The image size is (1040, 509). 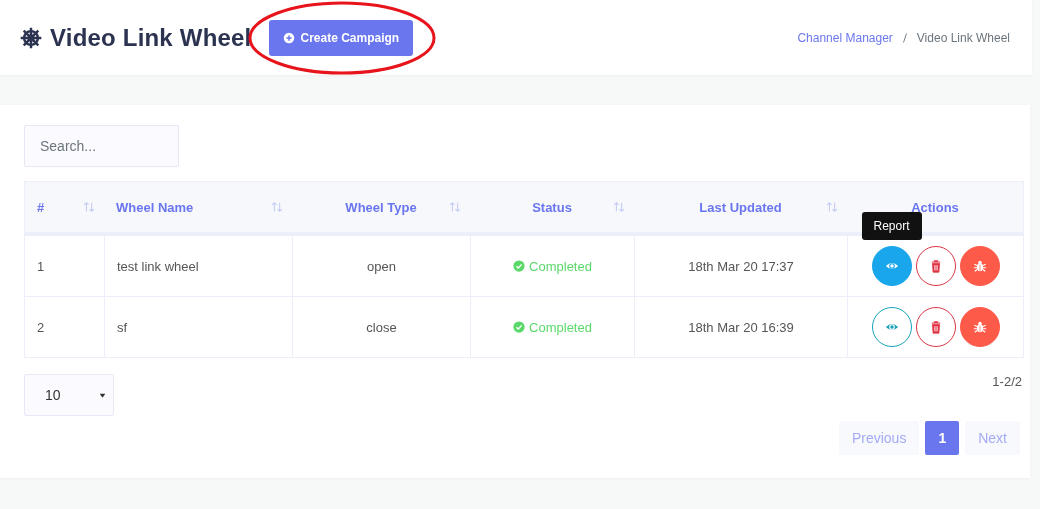 I want to click on page-button: 1, so click(x=942, y=438).